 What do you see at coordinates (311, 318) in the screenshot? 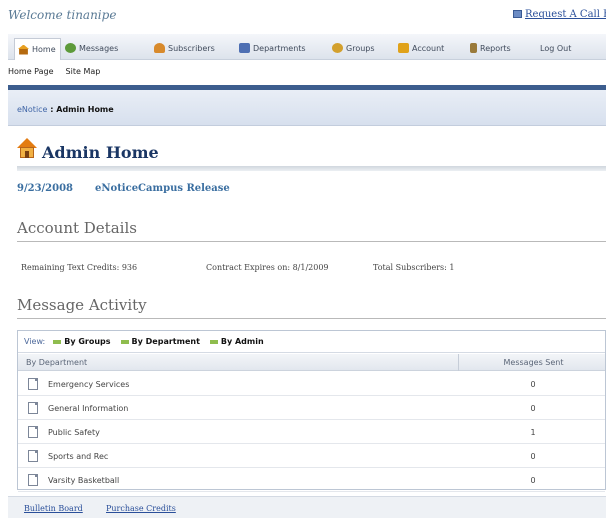
I see `message-activity-rule` at bounding box center [311, 318].